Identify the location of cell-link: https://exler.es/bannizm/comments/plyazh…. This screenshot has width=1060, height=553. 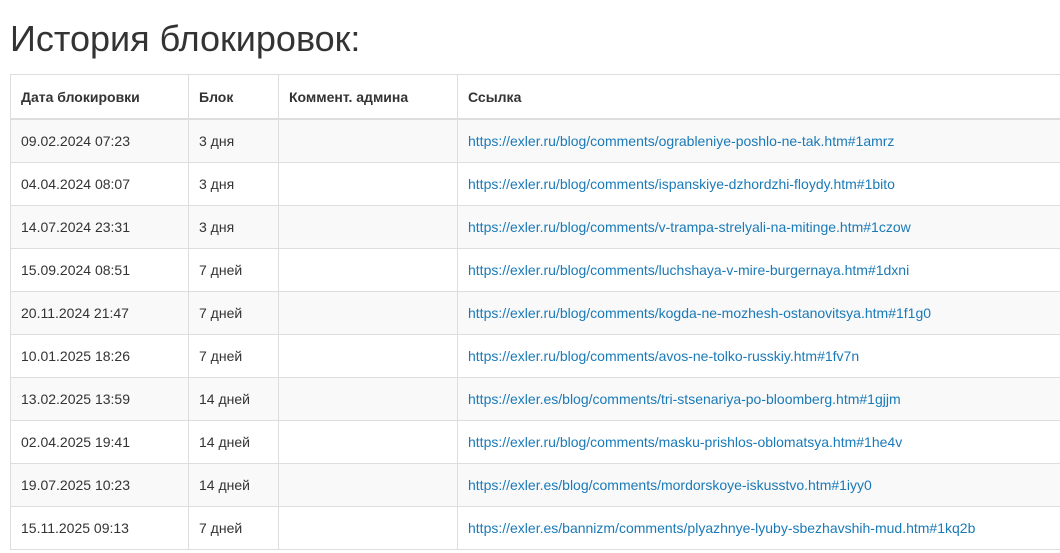
(758, 528).